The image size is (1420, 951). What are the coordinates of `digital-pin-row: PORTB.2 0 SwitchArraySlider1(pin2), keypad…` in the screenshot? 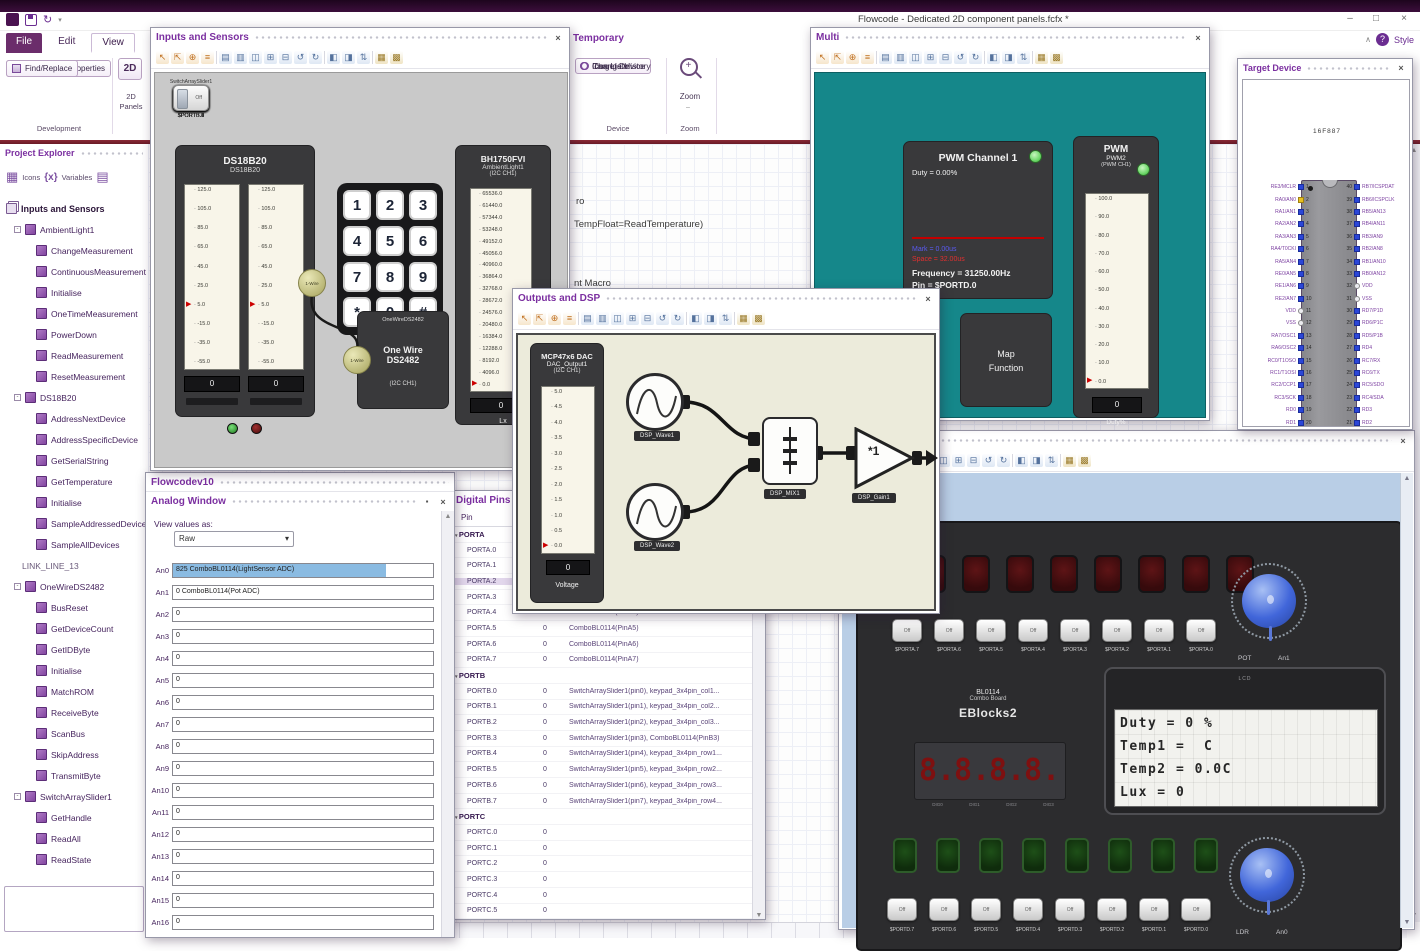 It's located at (608, 723).